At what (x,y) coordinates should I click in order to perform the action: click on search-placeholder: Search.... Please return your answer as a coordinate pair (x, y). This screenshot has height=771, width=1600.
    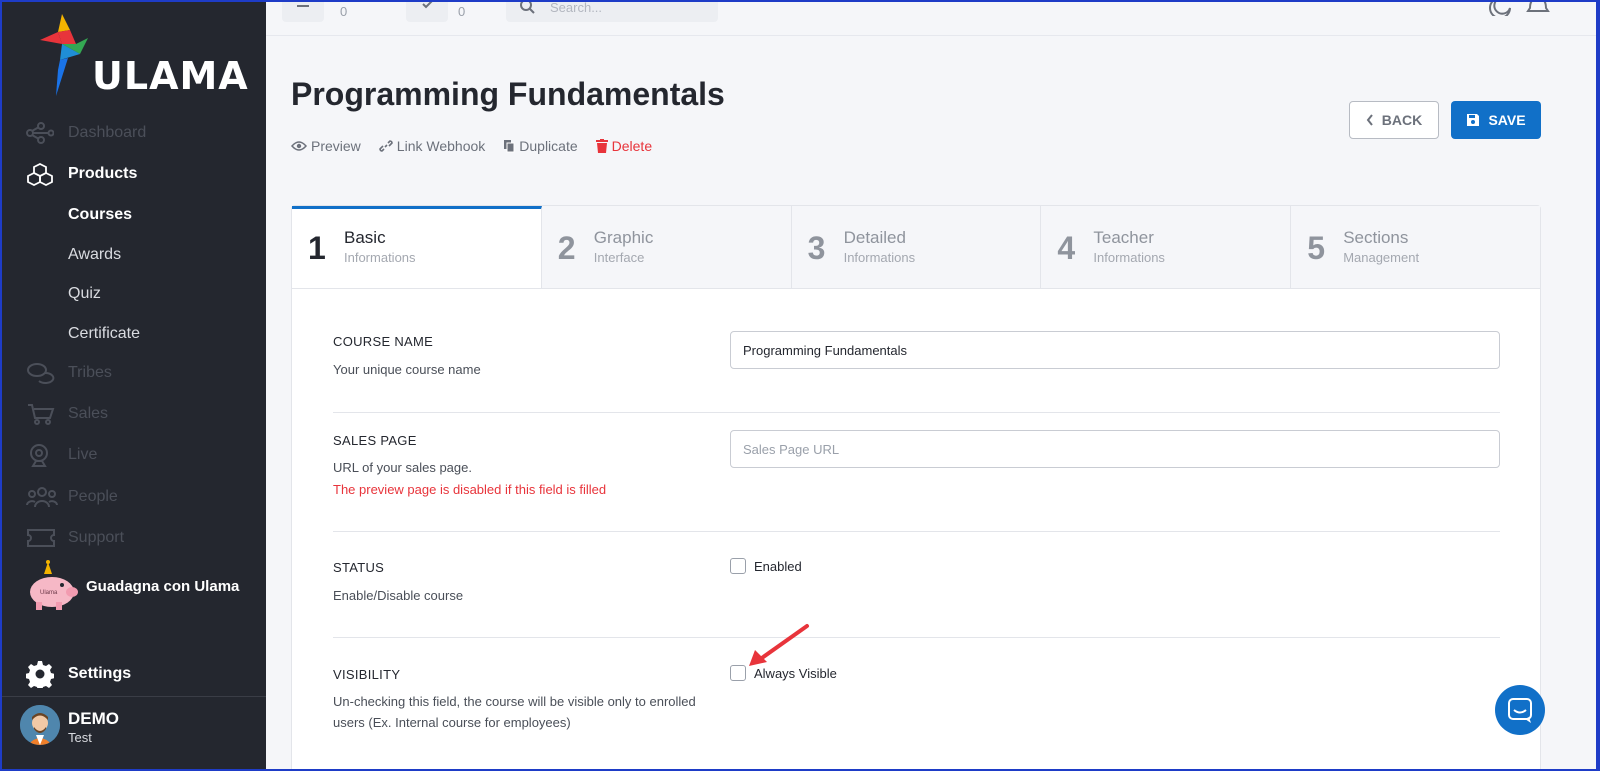
    Looking at the image, I should click on (576, 8).